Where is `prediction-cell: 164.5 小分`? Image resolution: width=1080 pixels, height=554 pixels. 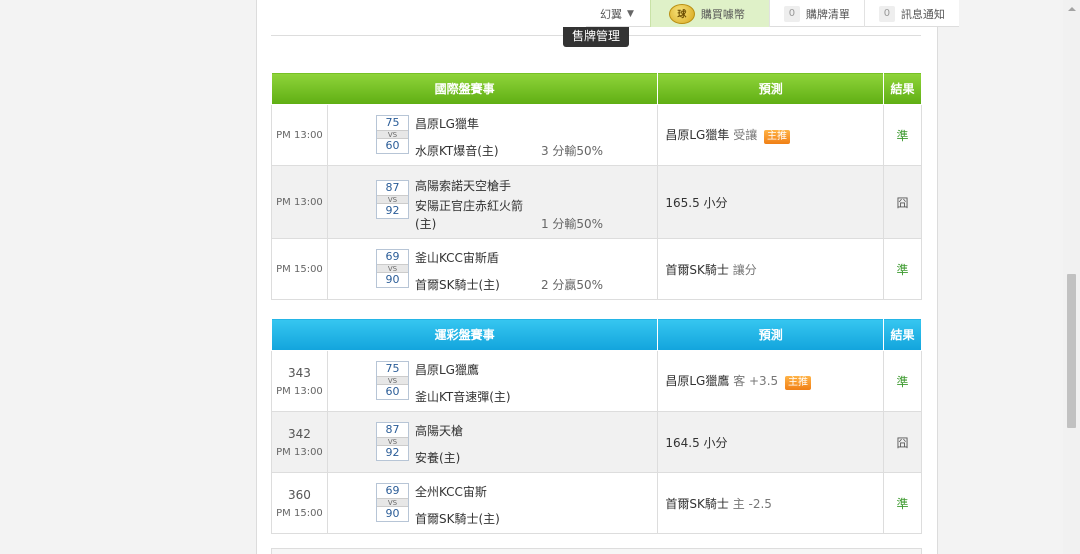 prediction-cell: 164.5 小分 is located at coordinates (771, 442).